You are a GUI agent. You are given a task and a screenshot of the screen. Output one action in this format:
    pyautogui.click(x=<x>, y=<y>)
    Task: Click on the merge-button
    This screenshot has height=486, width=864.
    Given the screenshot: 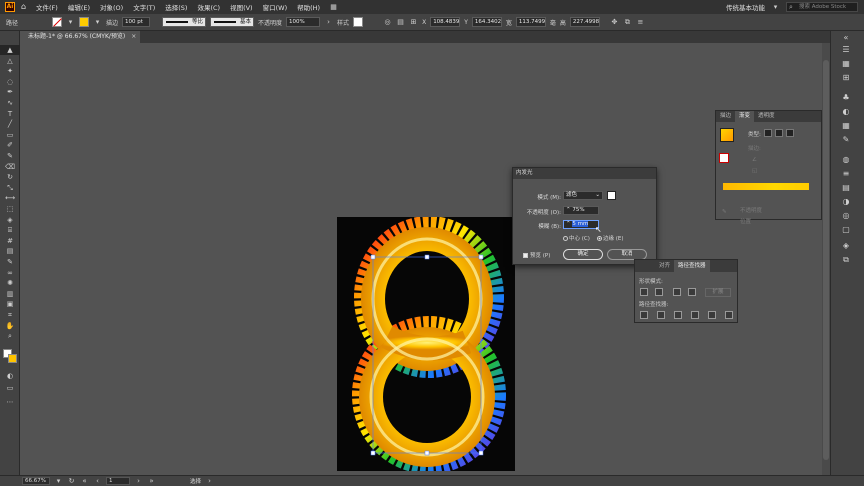 What is the action you would take?
    pyautogui.click(x=678, y=315)
    